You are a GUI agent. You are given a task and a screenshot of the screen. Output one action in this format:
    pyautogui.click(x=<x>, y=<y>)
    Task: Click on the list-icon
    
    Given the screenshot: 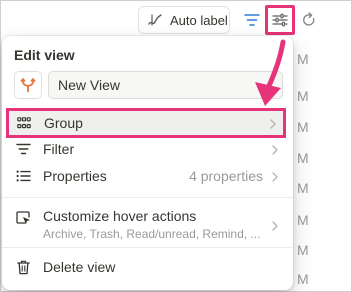 What is the action you would take?
    pyautogui.click(x=23, y=176)
    